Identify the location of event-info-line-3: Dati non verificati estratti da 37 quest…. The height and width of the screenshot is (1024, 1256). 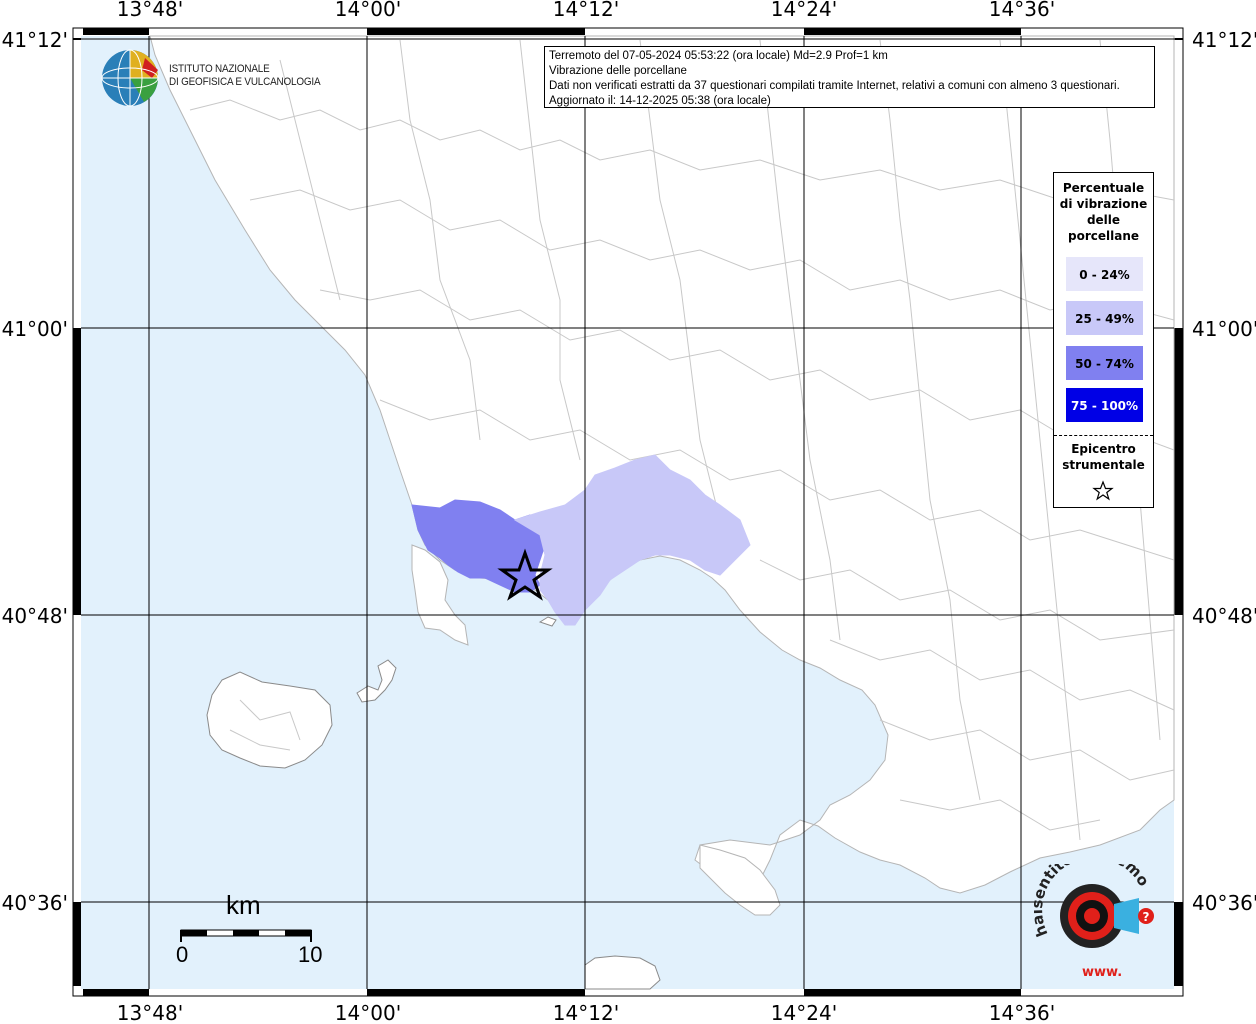
(834, 86).